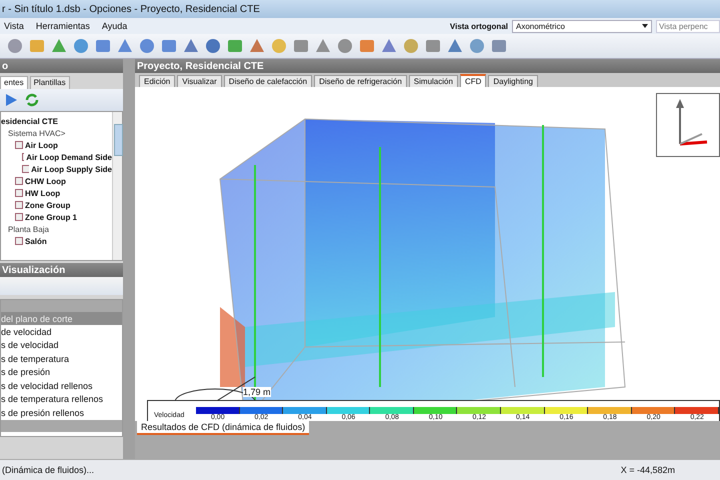 Image resolution: width=720 pixels, height=480 pixels. Describe the element at coordinates (61, 413) in the screenshot. I see `list-item: s de presión rellenos` at that location.